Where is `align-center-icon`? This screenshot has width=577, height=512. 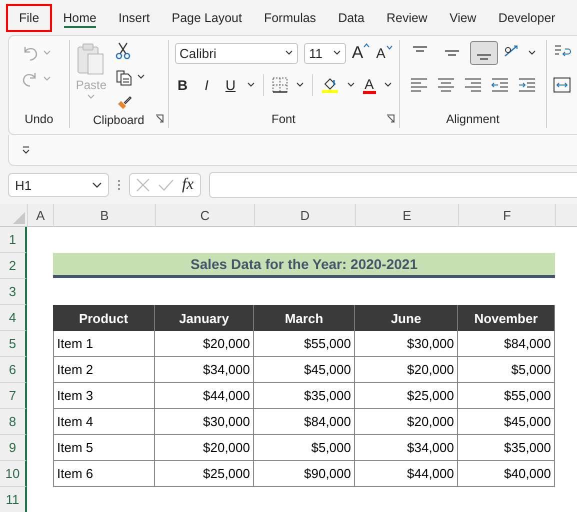 align-center-icon is located at coordinates (445, 85).